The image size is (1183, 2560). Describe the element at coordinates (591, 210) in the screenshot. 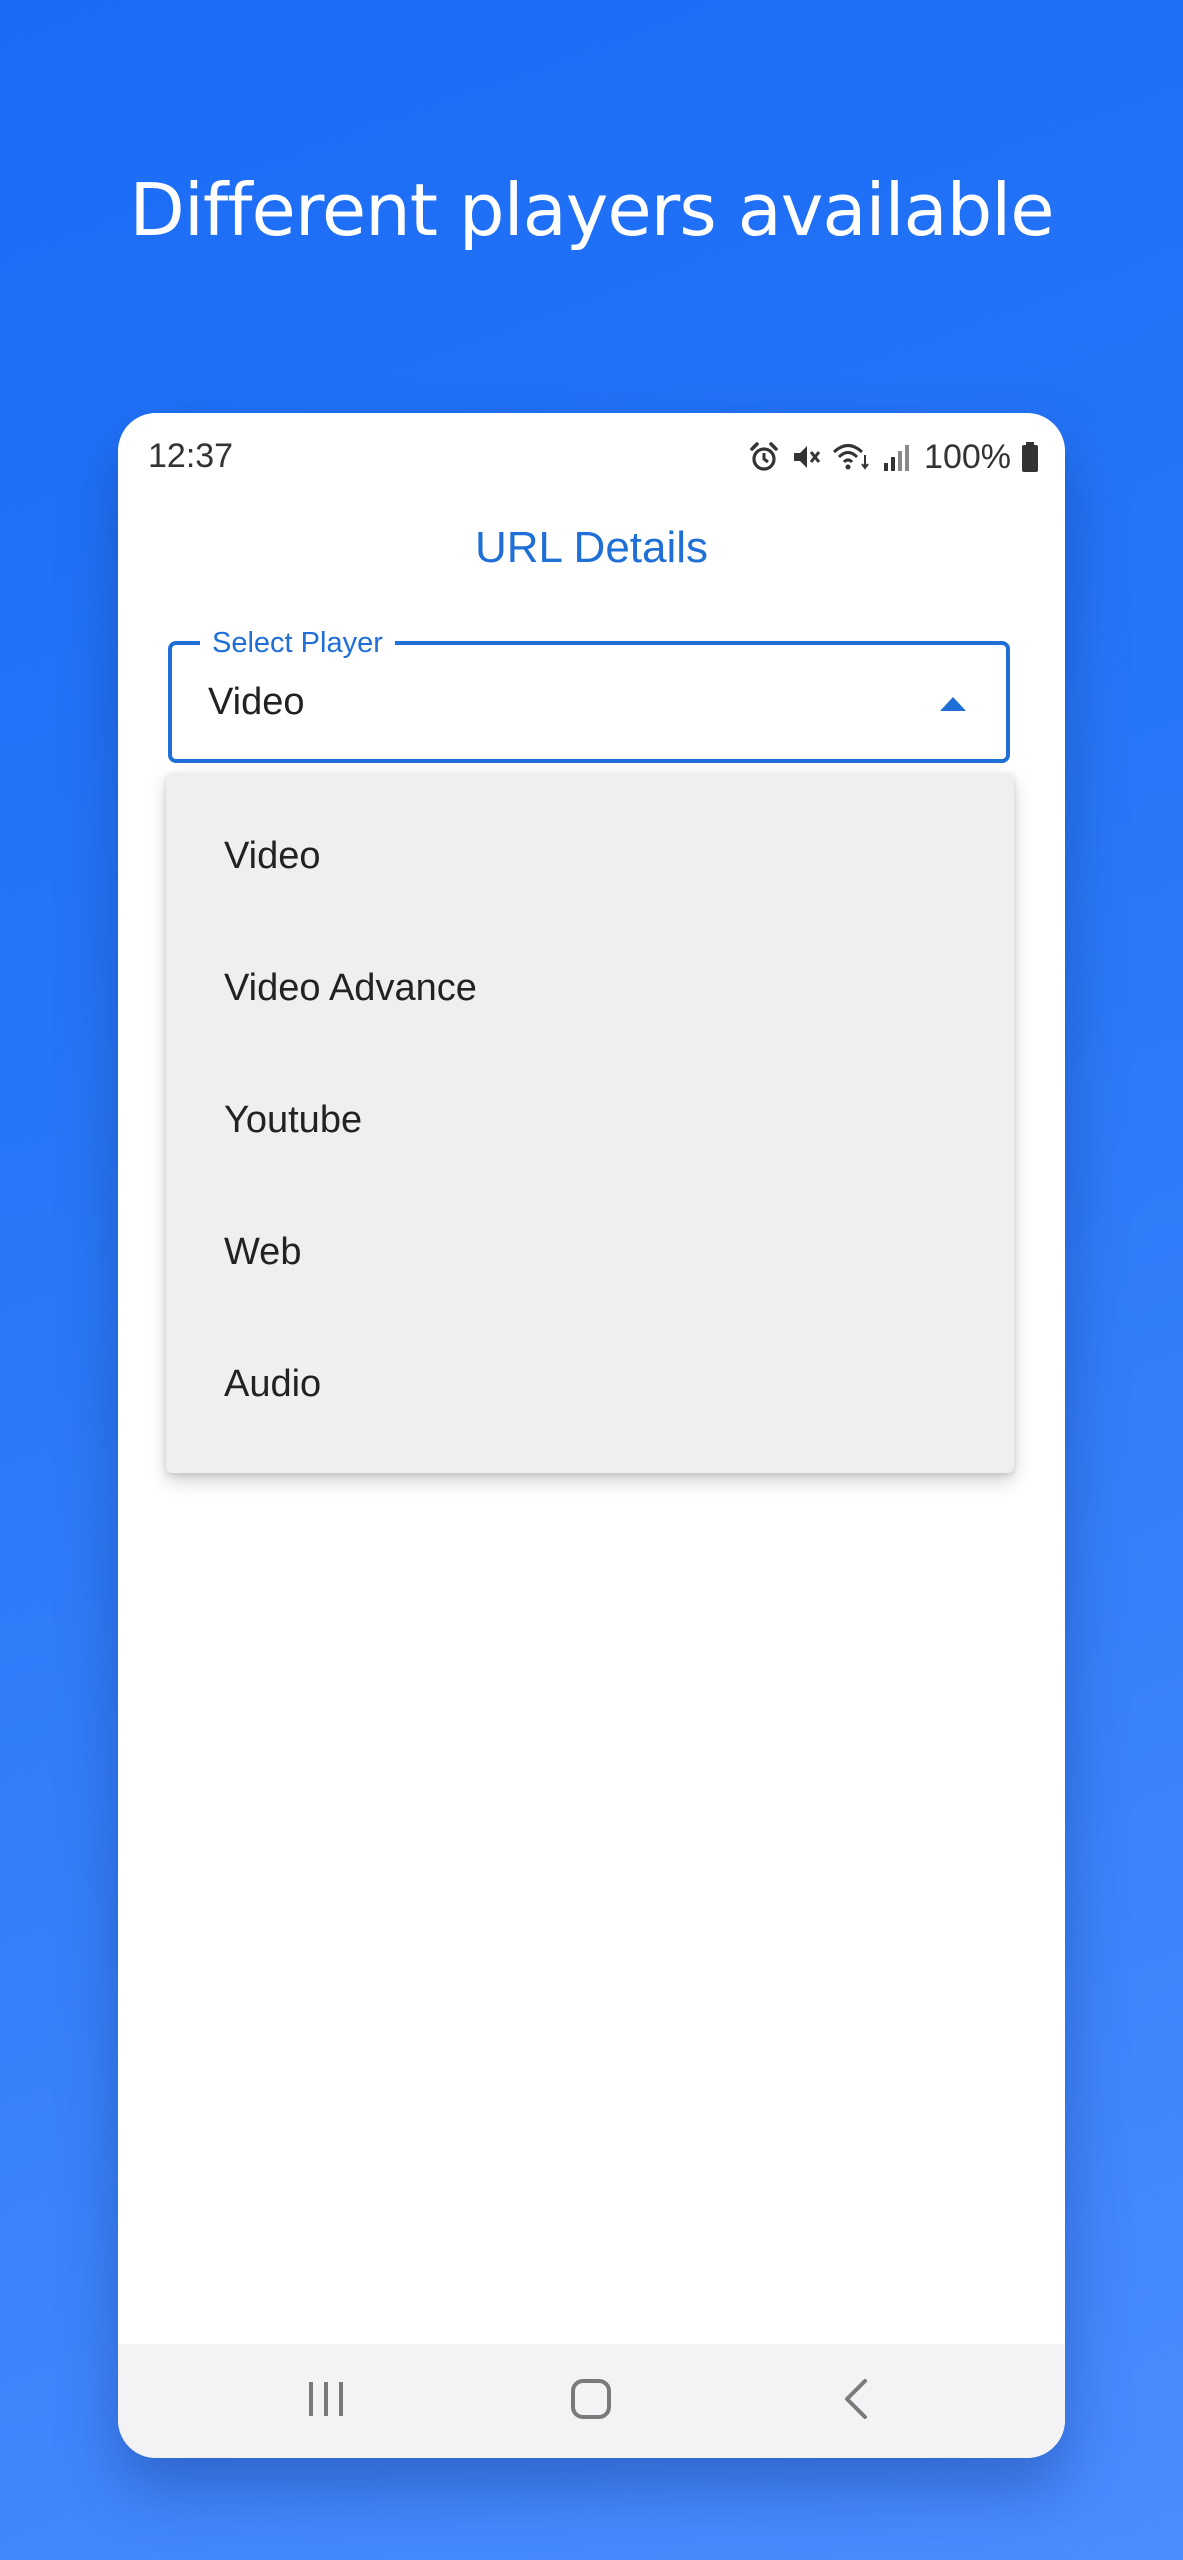

I see `promo-headline: Different players available` at that location.